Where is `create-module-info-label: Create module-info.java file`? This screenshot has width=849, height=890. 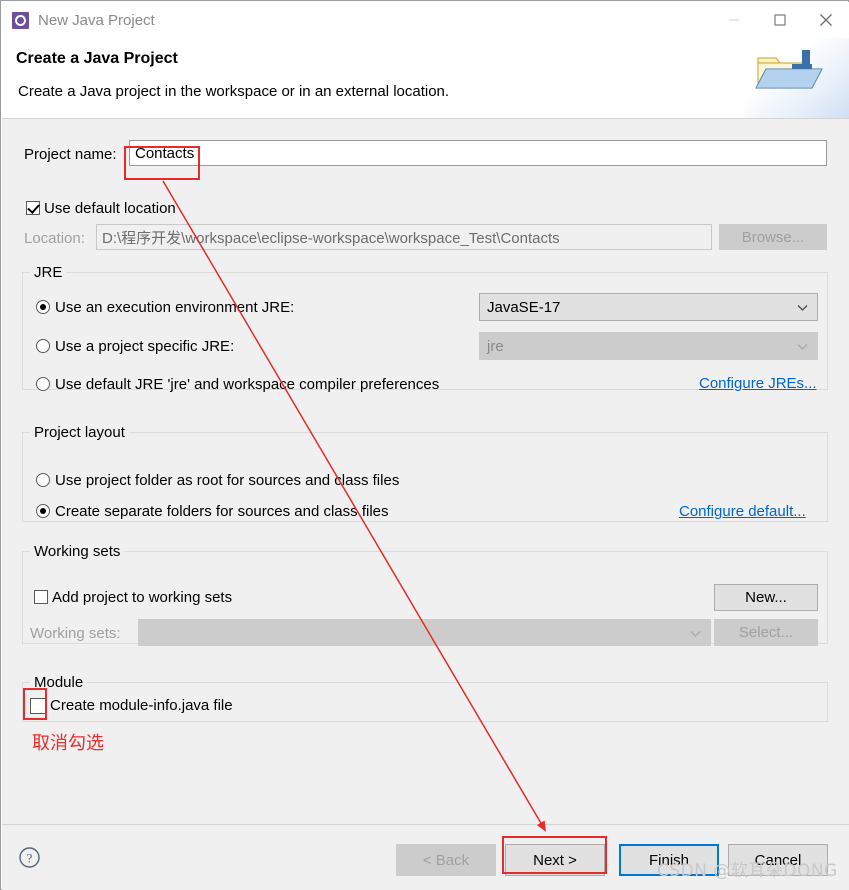
create-module-info-label: Create module-info.java file is located at coordinates (141, 705).